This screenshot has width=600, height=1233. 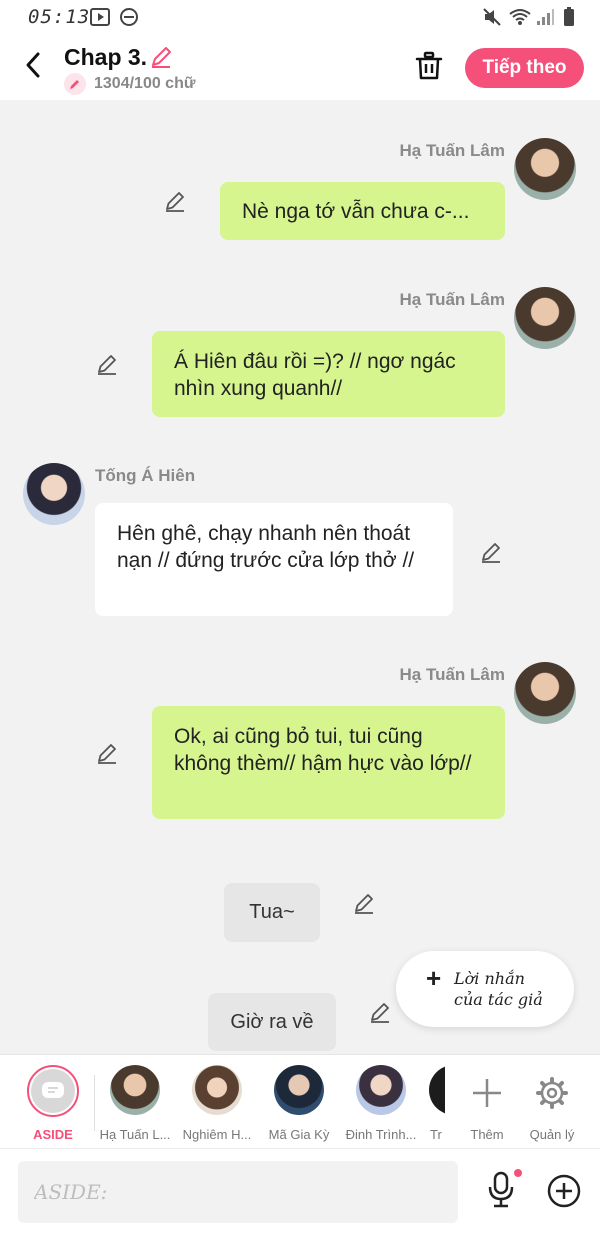 I want to click on author-note-button: + Lời nhắn của tác giả, so click(x=485, y=989).